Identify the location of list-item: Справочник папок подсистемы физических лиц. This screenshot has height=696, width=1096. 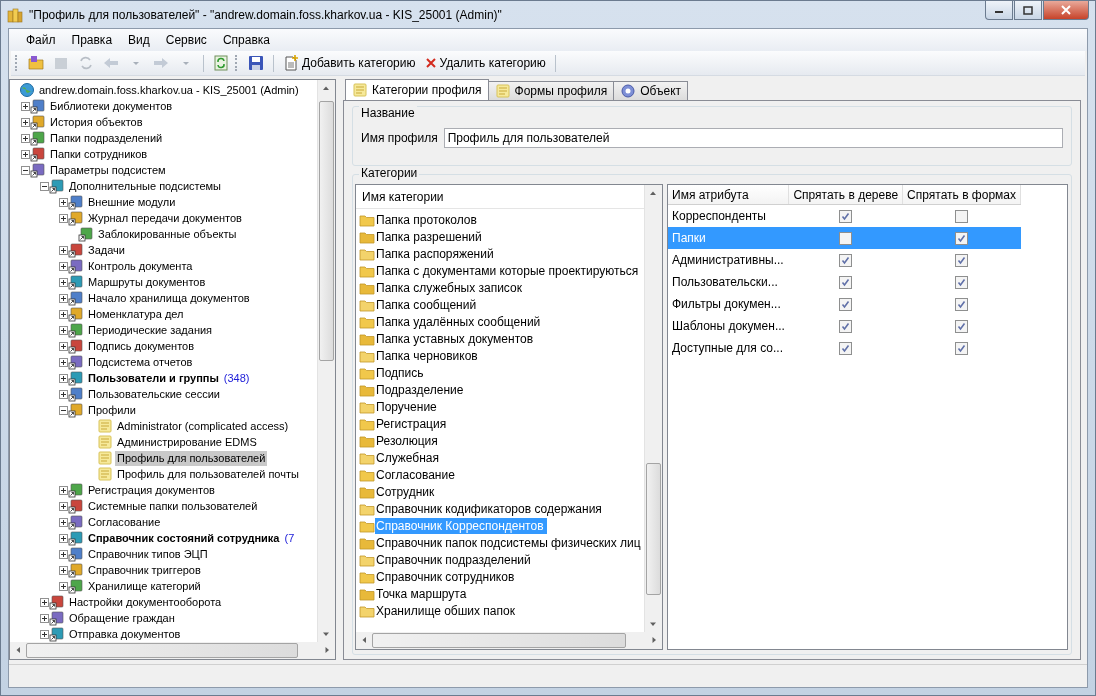
(509, 542).